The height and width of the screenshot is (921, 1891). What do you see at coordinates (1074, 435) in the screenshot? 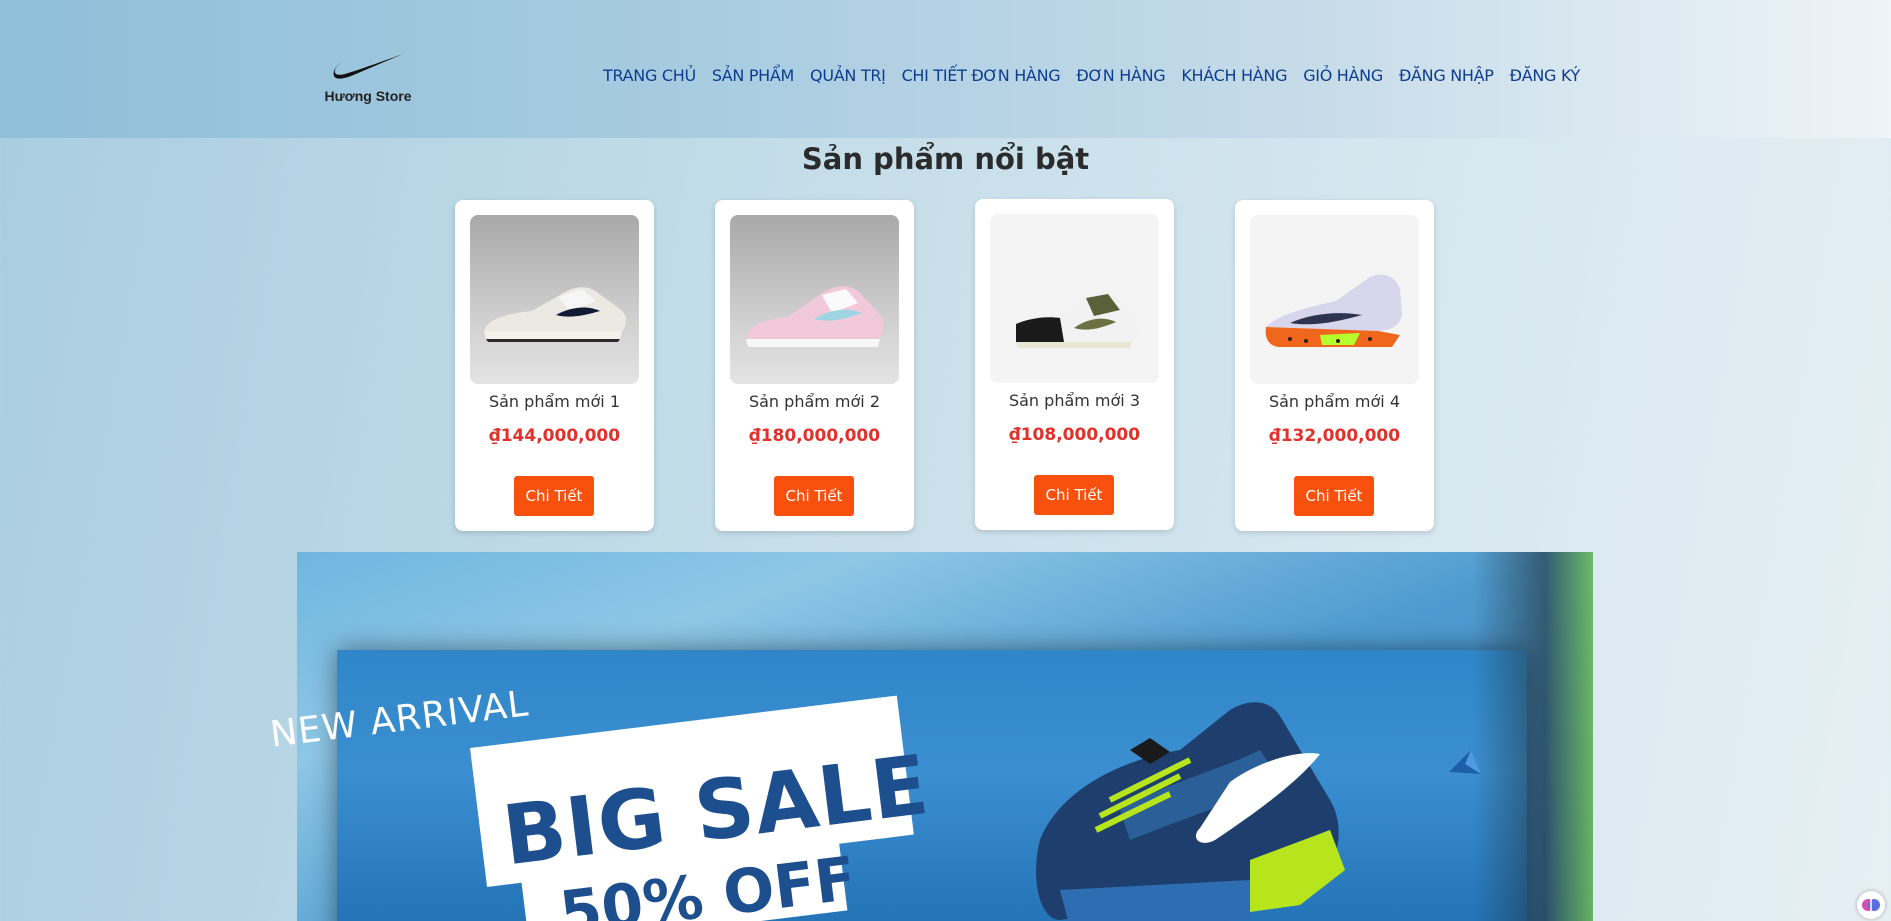
I see `product-price: ₫108,000,000` at bounding box center [1074, 435].